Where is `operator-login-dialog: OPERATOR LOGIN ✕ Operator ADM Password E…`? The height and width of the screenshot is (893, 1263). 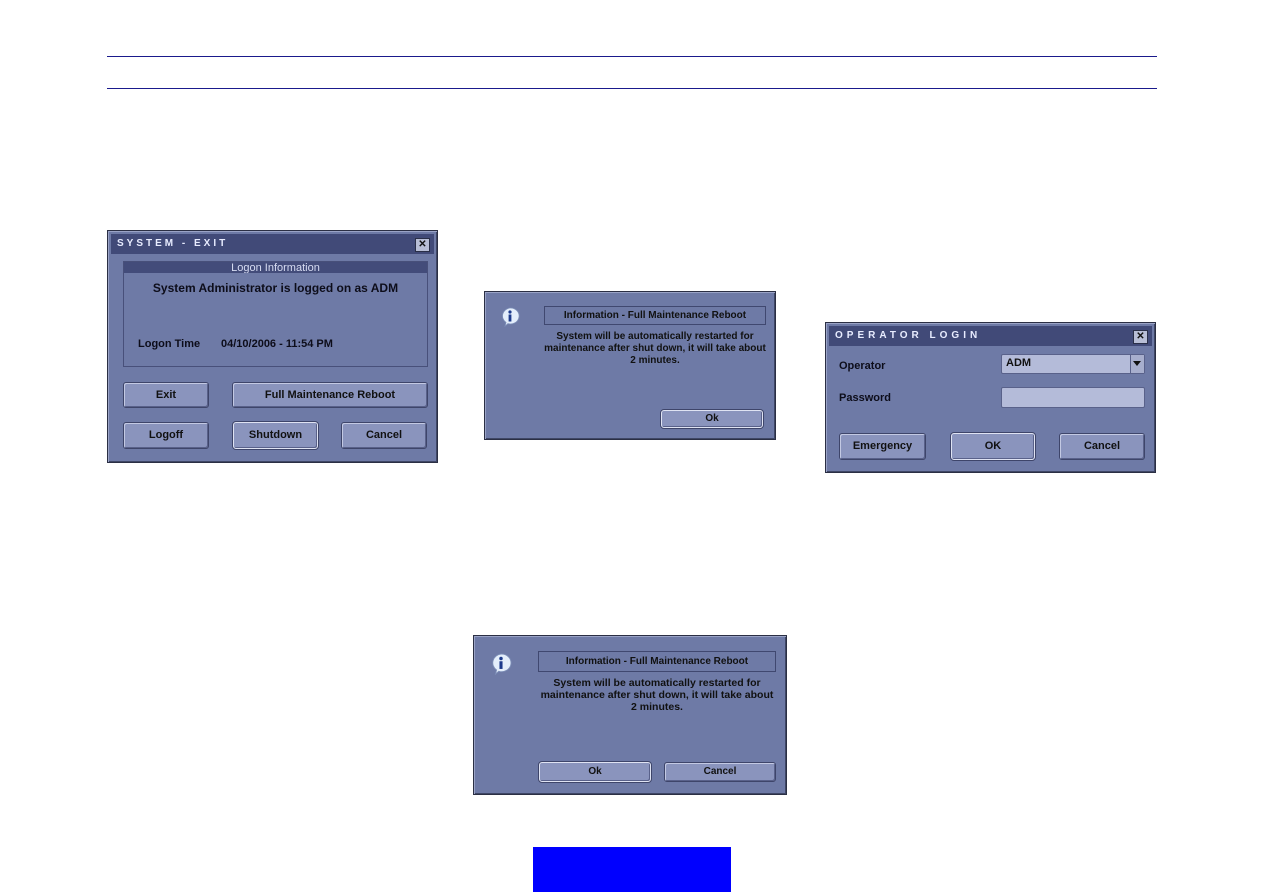 operator-login-dialog: OPERATOR LOGIN ✕ Operator ADM Password E… is located at coordinates (990, 397).